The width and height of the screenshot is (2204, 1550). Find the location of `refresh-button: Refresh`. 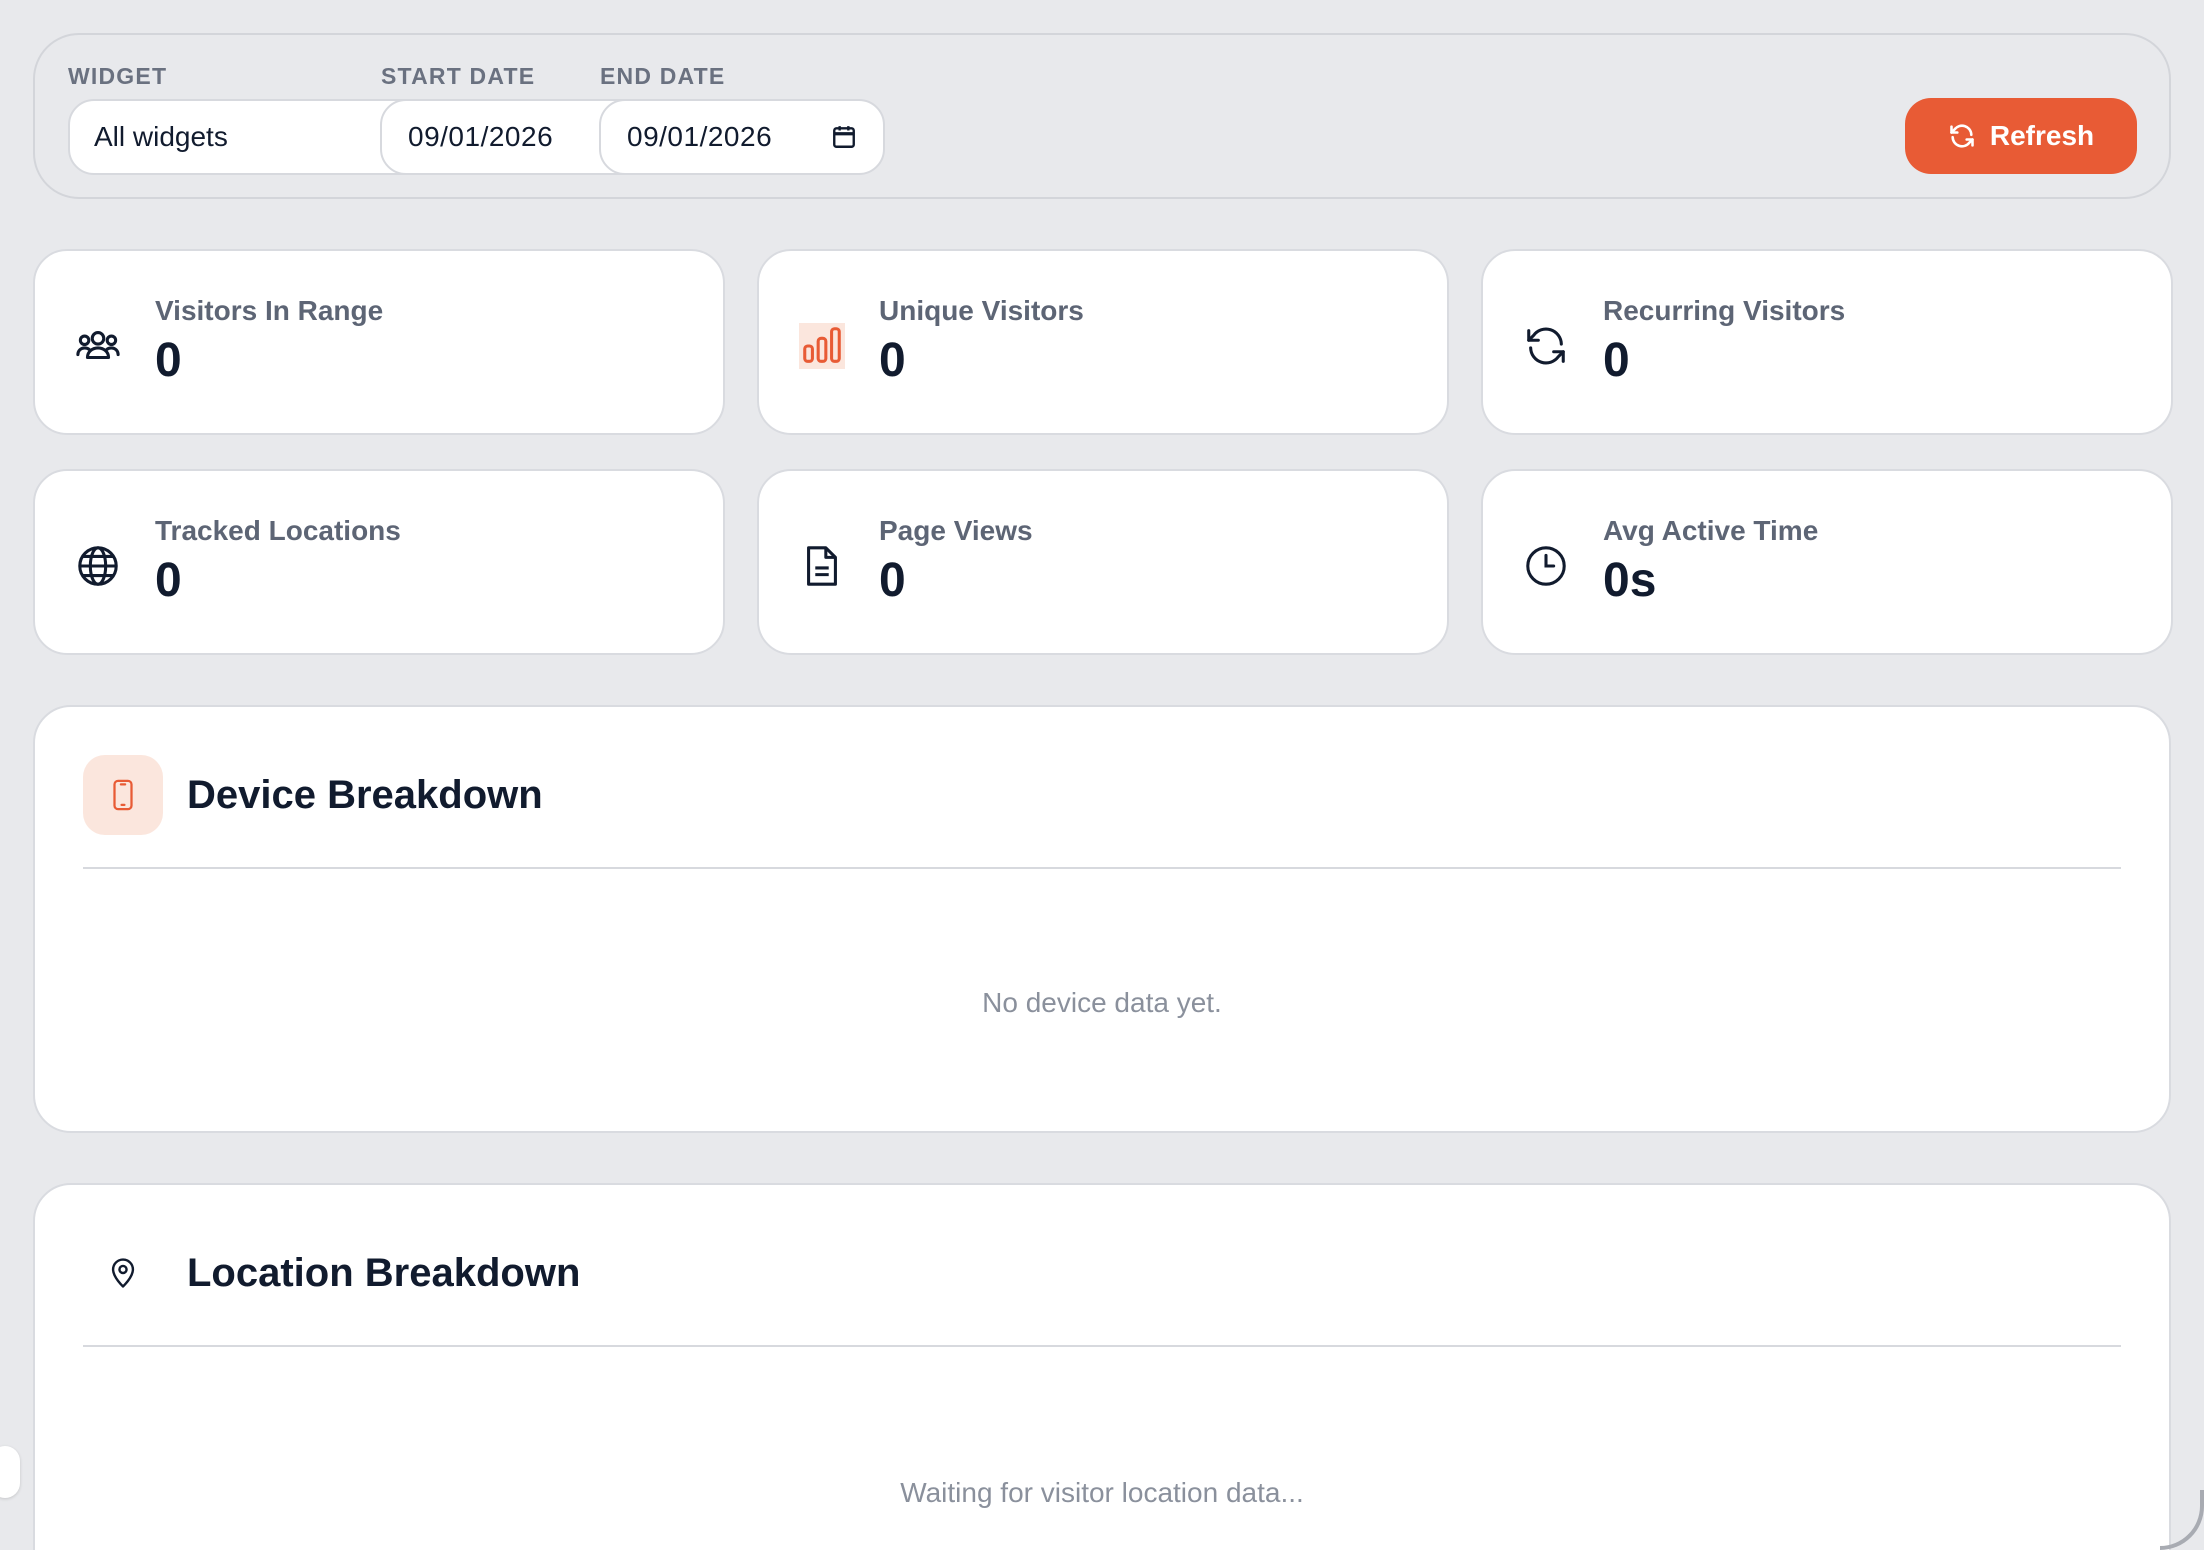

refresh-button: Refresh is located at coordinates (2021, 136).